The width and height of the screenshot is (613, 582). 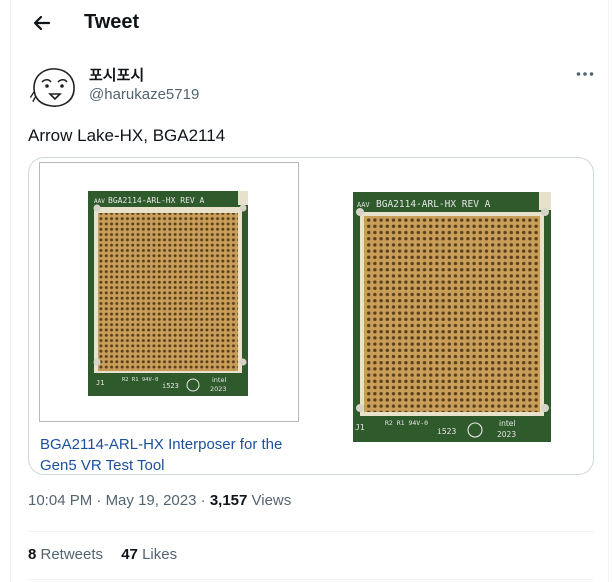 I want to click on tweet-meta: 10:04 PM · May 19, 2023 · 3,157 Views, so click(x=159, y=500).